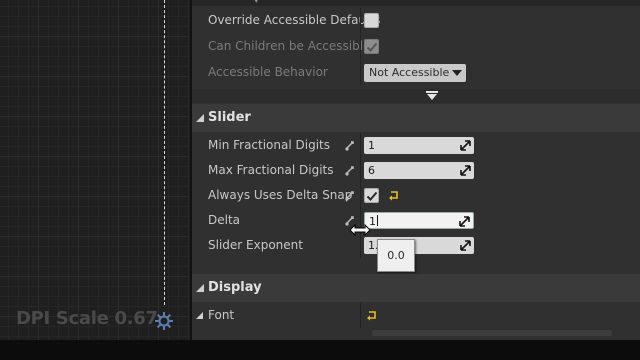 The height and width of the screenshot is (360, 640). Describe the element at coordinates (320, 350) in the screenshot. I see `bottom-bar` at that location.